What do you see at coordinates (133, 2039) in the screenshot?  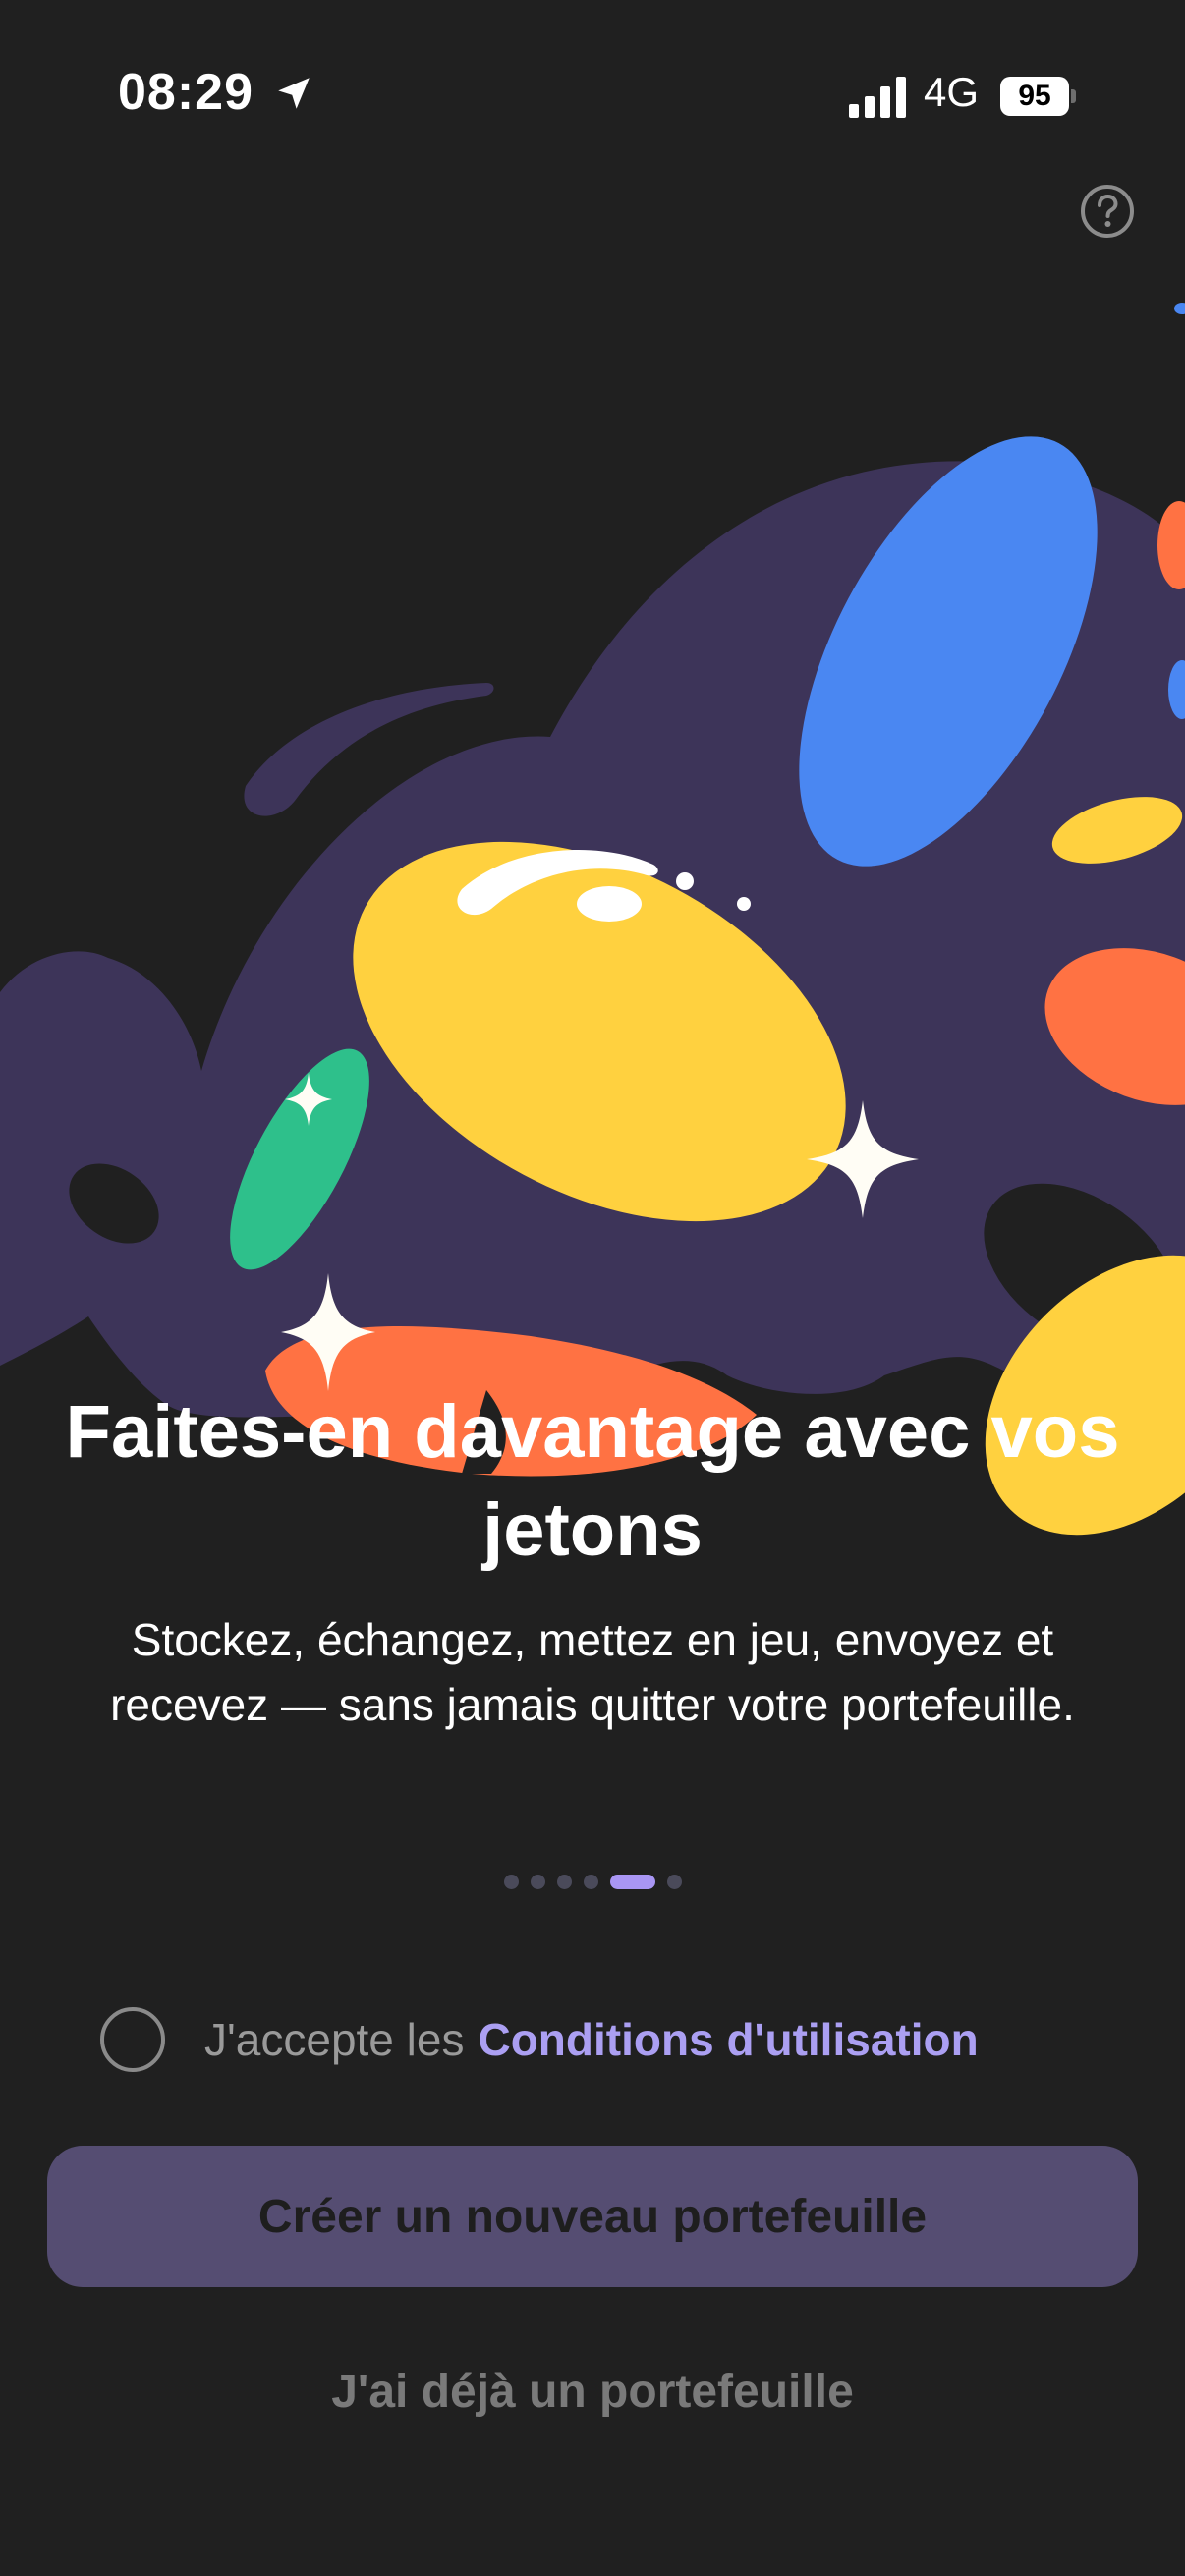 I see `terms-checkbox` at bounding box center [133, 2039].